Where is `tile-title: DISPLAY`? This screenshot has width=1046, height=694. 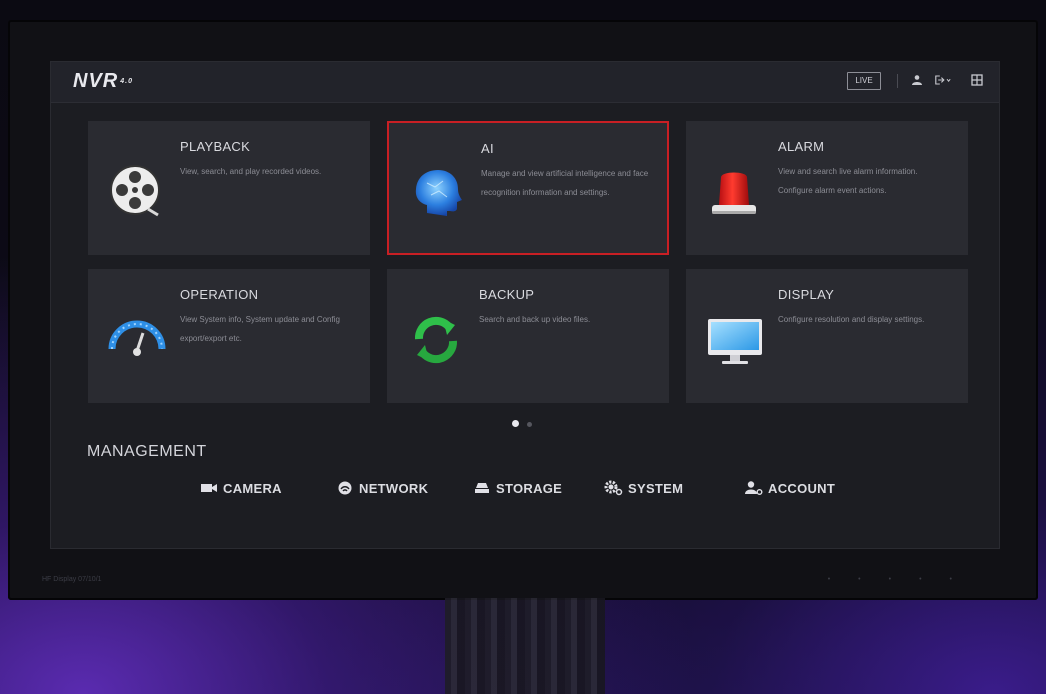 tile-title: DISPLAY is located at coordinates (806, 294).